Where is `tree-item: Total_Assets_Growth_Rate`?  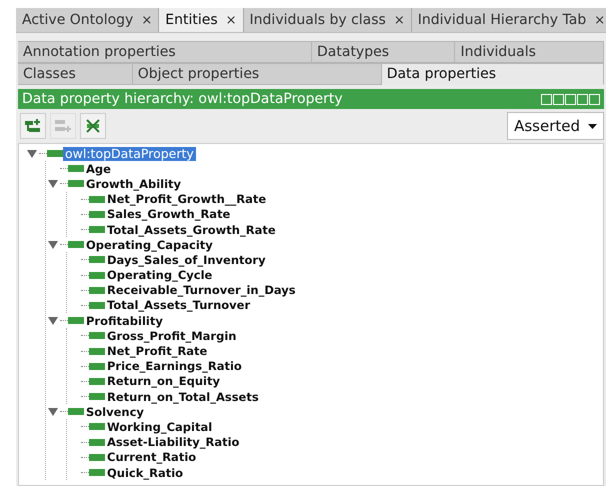
tree-item: Total_Assets_Growth_Rate is located at coordinates (191, 229).